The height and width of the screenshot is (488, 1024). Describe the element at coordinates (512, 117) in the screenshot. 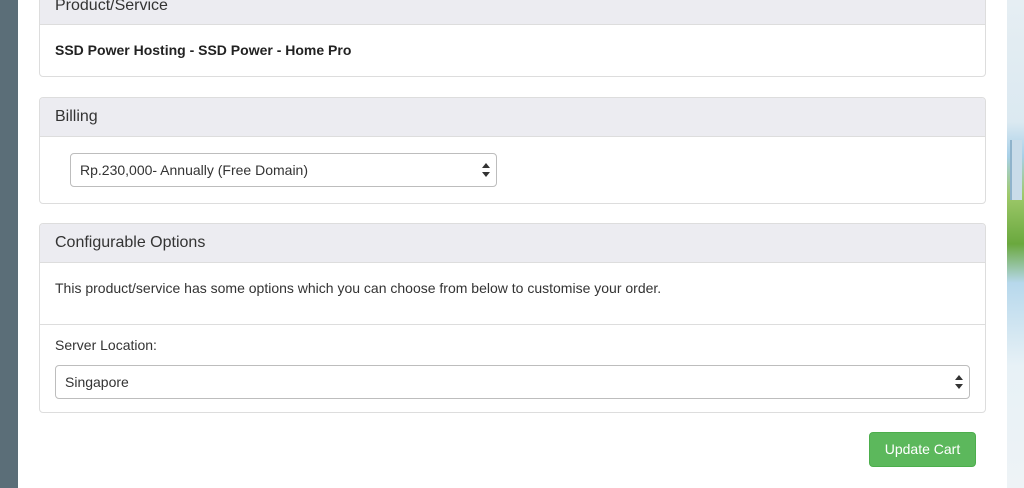

I see `billing-heading: Billing` at that location.